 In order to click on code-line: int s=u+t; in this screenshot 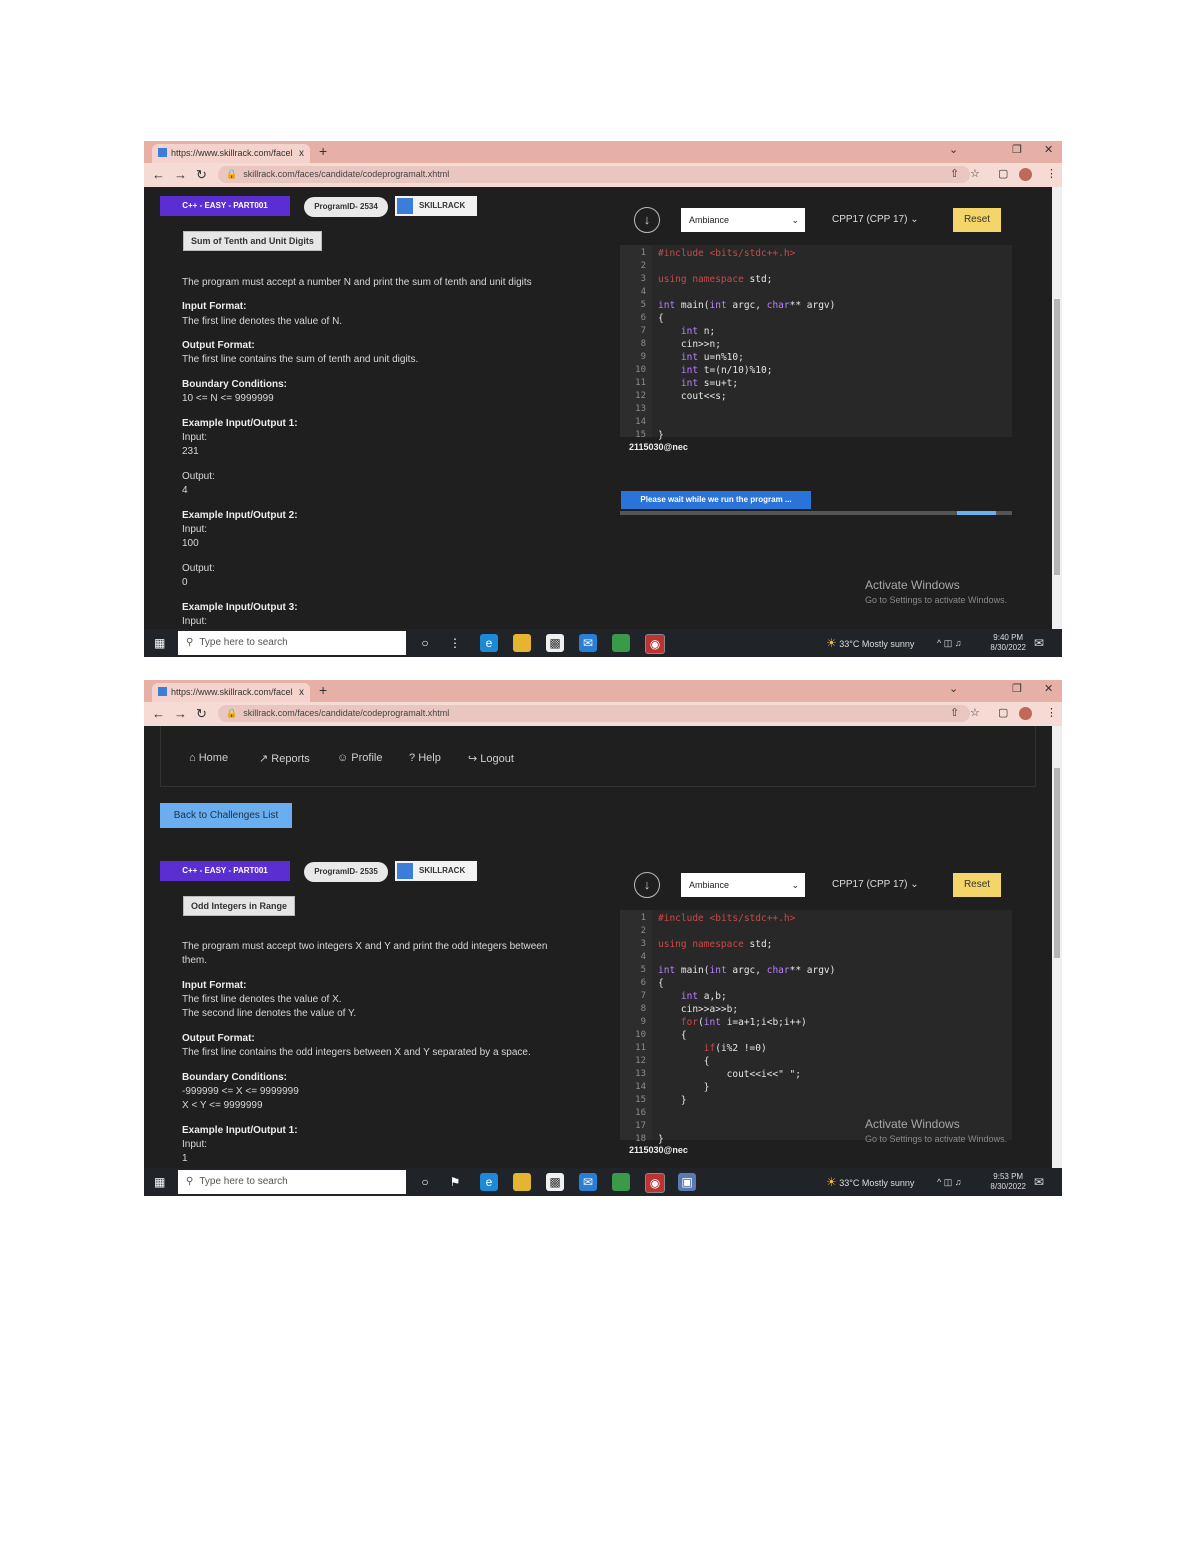, I will do `click(709, 383)`.